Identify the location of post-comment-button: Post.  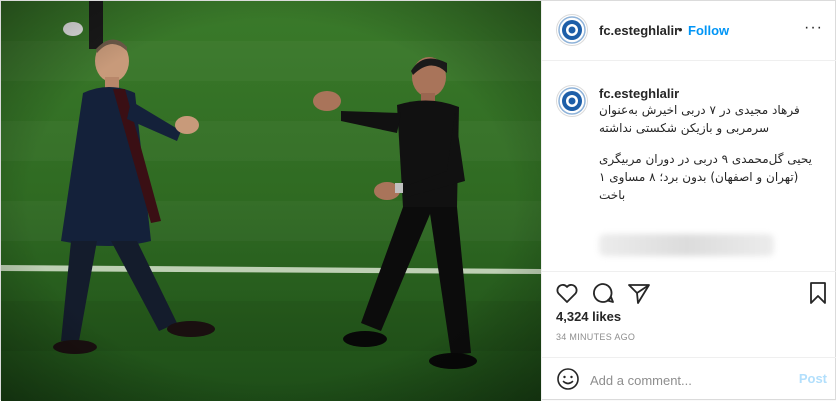
(813, 378).